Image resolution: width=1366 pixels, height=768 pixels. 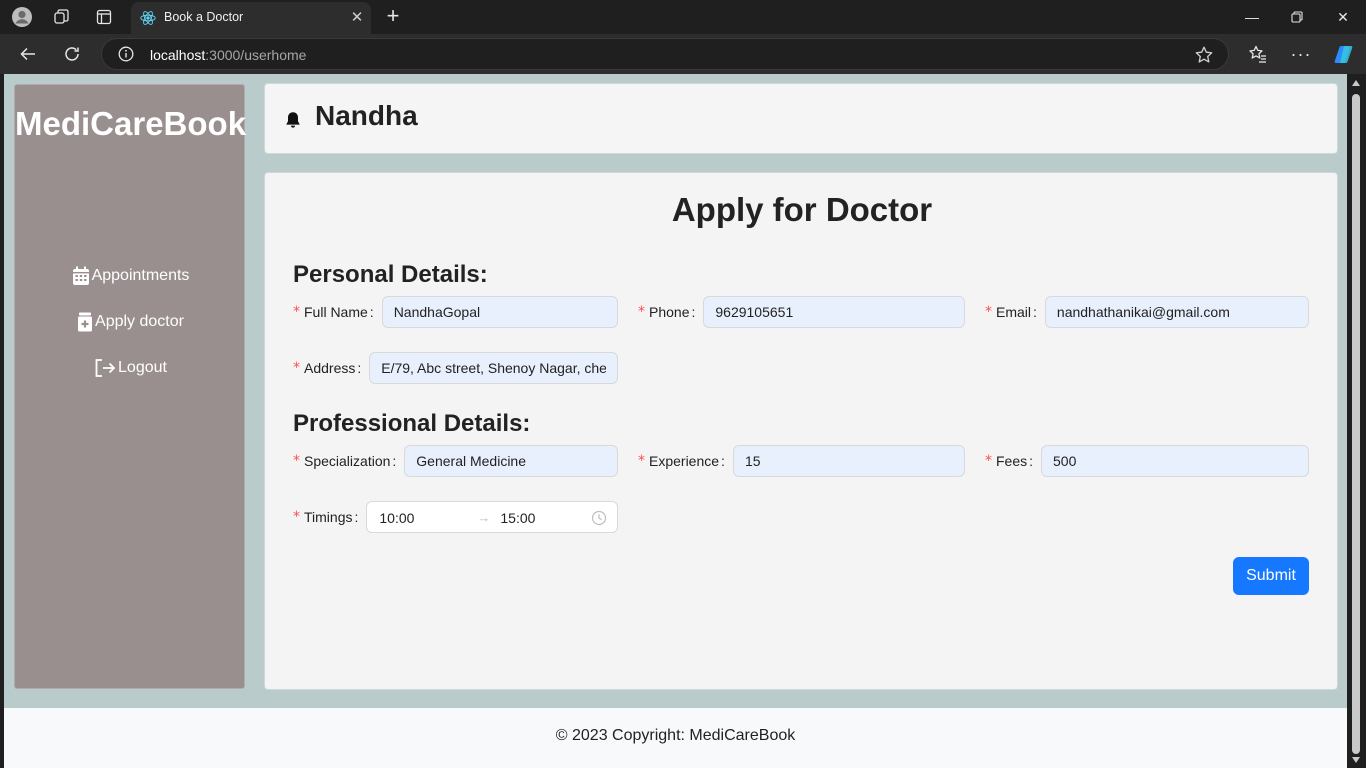 I want to click on full-name-input, so click(x=499, y=312).